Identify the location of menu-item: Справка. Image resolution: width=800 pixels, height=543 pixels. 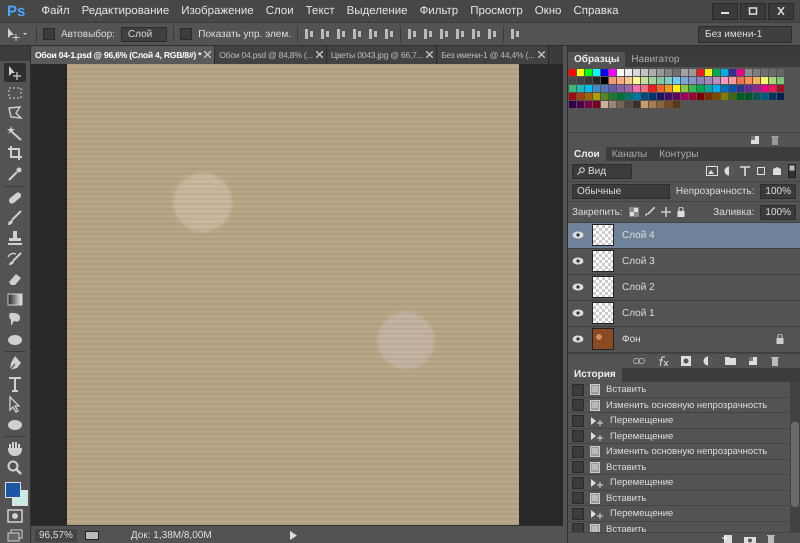
(596, 11).